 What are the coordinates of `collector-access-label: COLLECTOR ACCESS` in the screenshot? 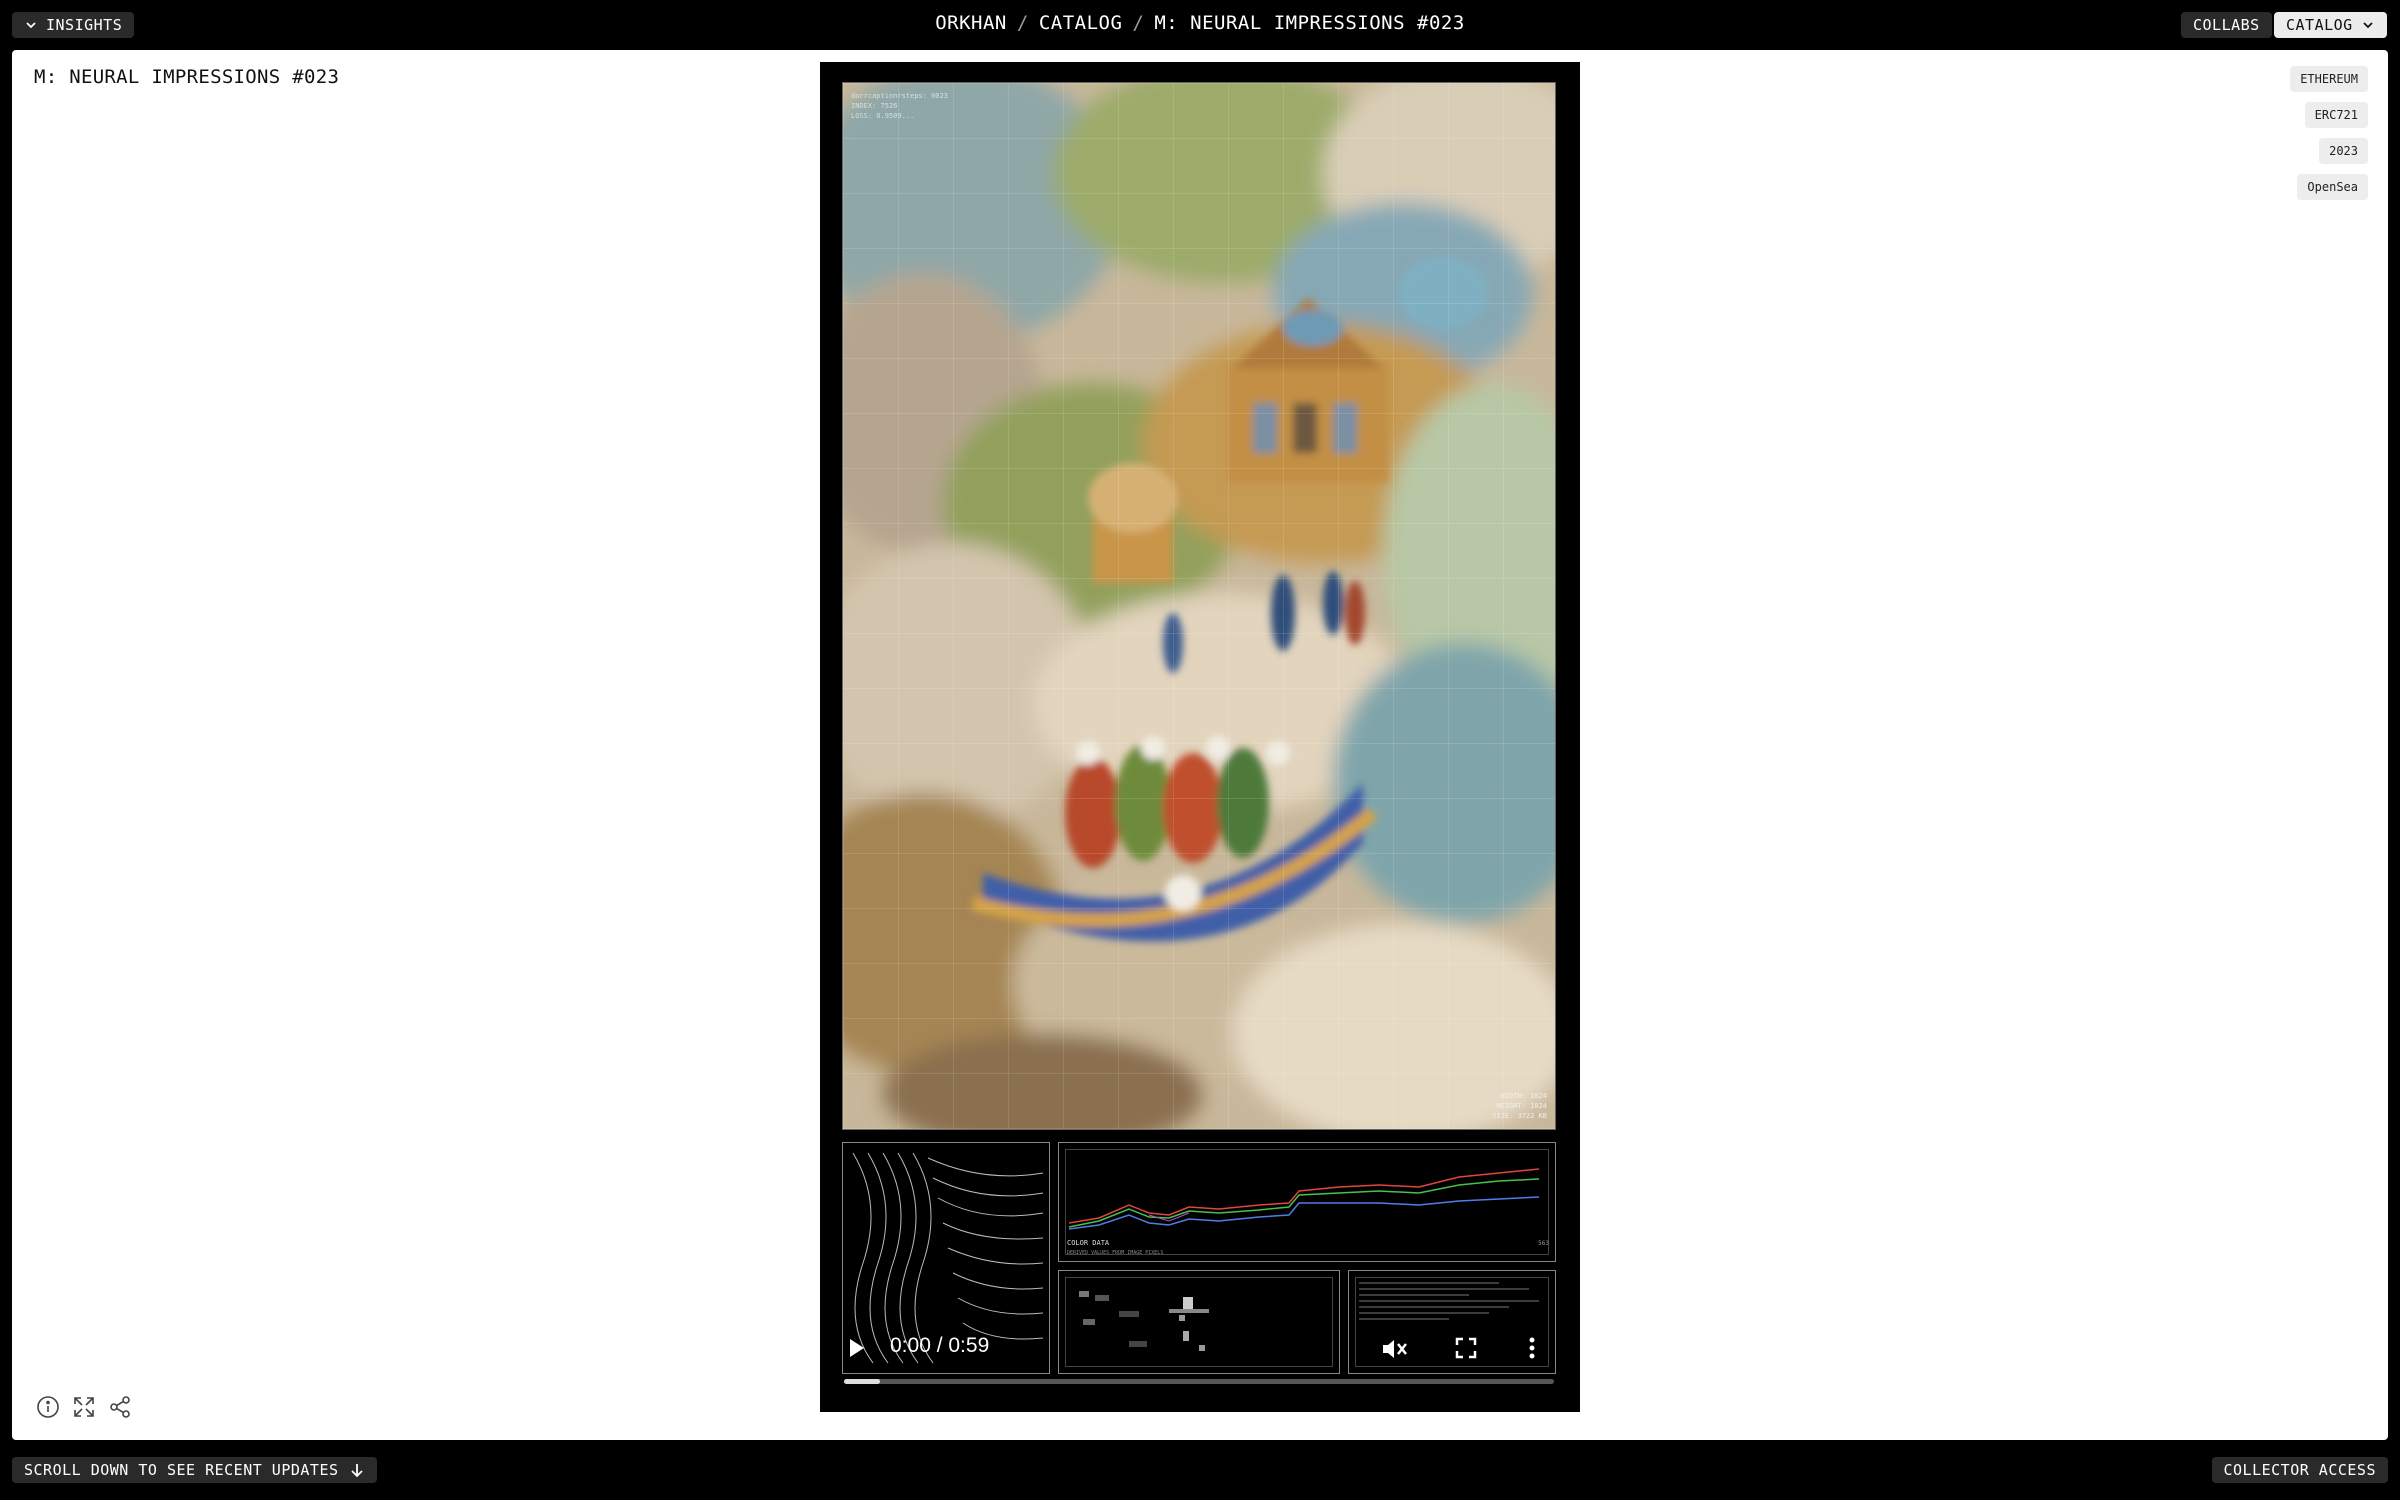 It's located at (2299, 1470).